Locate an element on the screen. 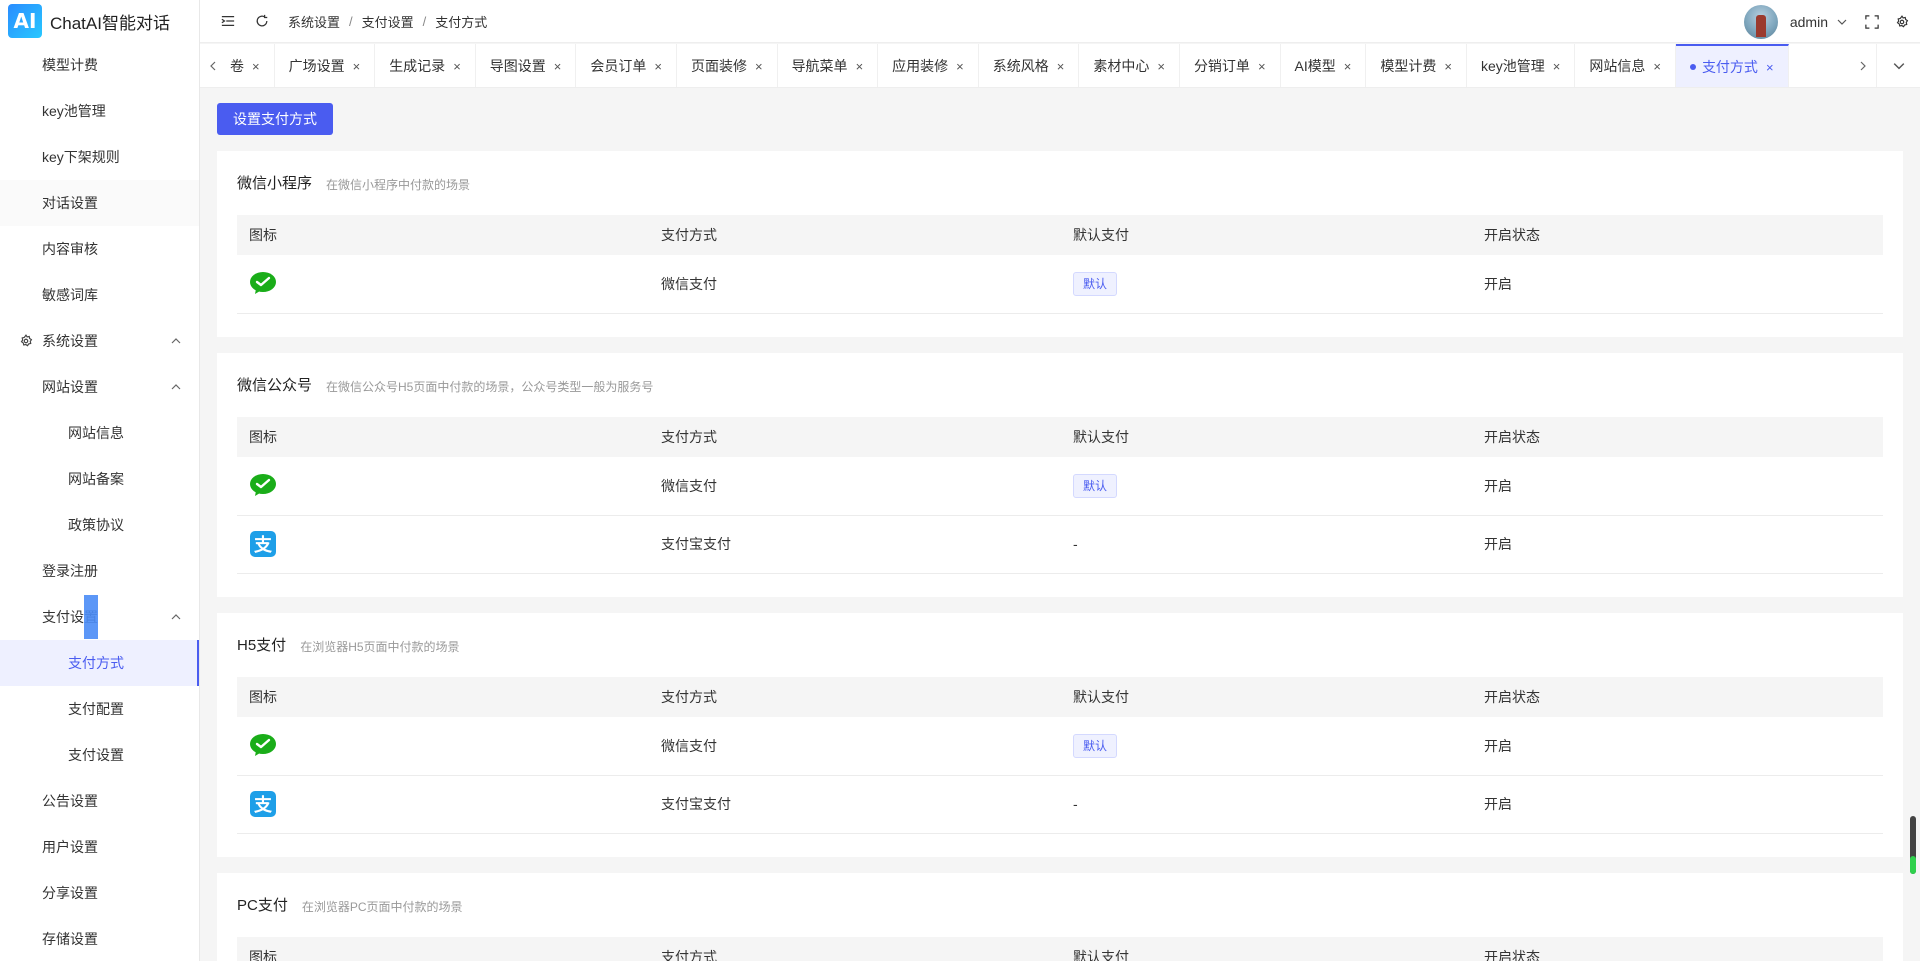 The height and width of the screenshot is (961, 1920). vertical-scrollbar is located at coordinates (1913, 524).